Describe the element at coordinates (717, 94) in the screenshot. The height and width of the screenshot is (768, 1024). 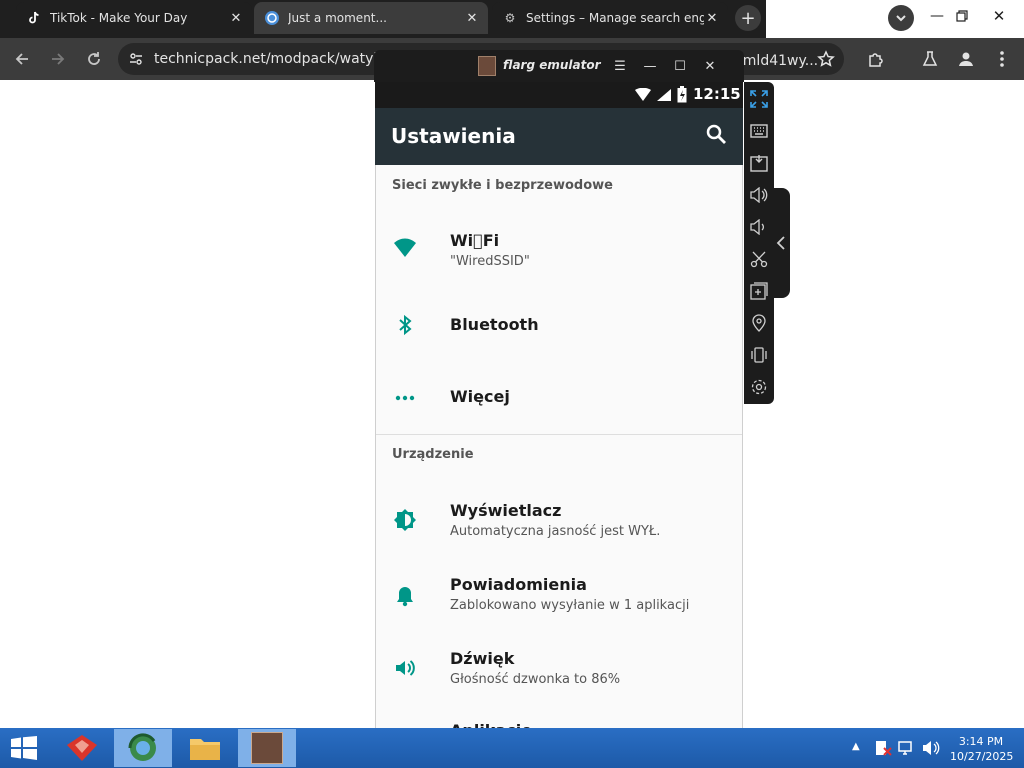
I see `status-time: 12:15` at that location.